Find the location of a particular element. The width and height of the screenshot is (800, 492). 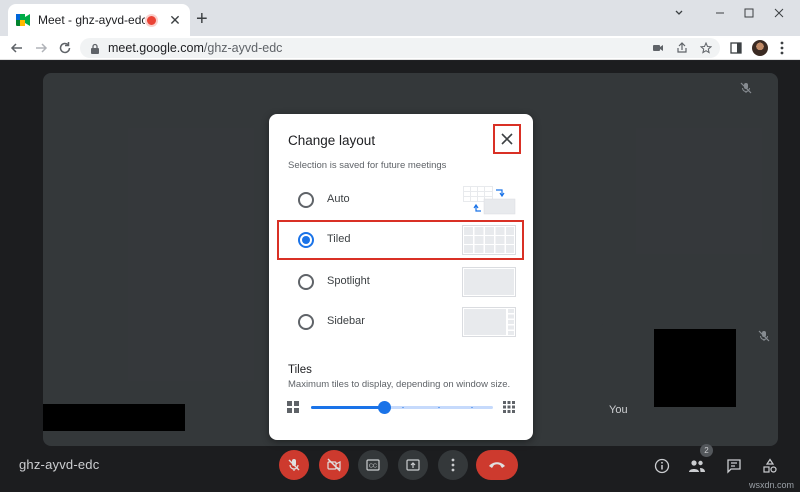

dialog-title: Change layout is located at coordinates (332, 140).